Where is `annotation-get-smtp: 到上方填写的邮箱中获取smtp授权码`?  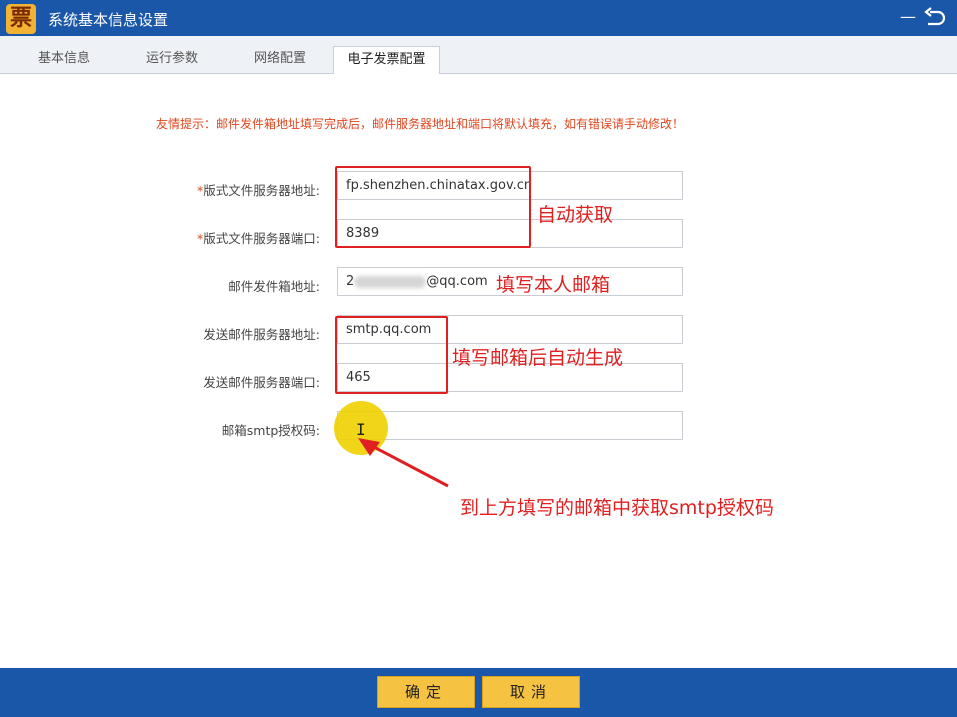
annotation-get-smtp: 到上方填写的邮箱中获取smtp授权码 is located at coordinates (617, 508).